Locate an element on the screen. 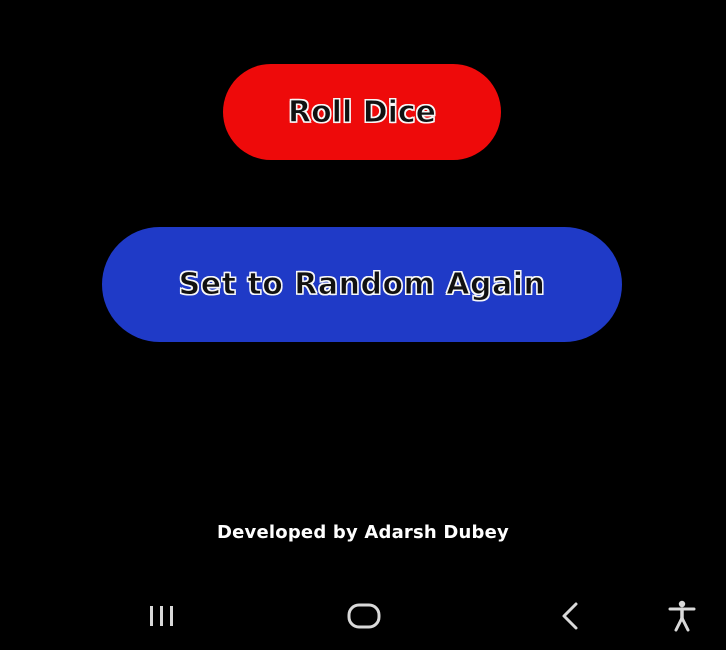  accessibility-button is located at coordinates (682, 616).